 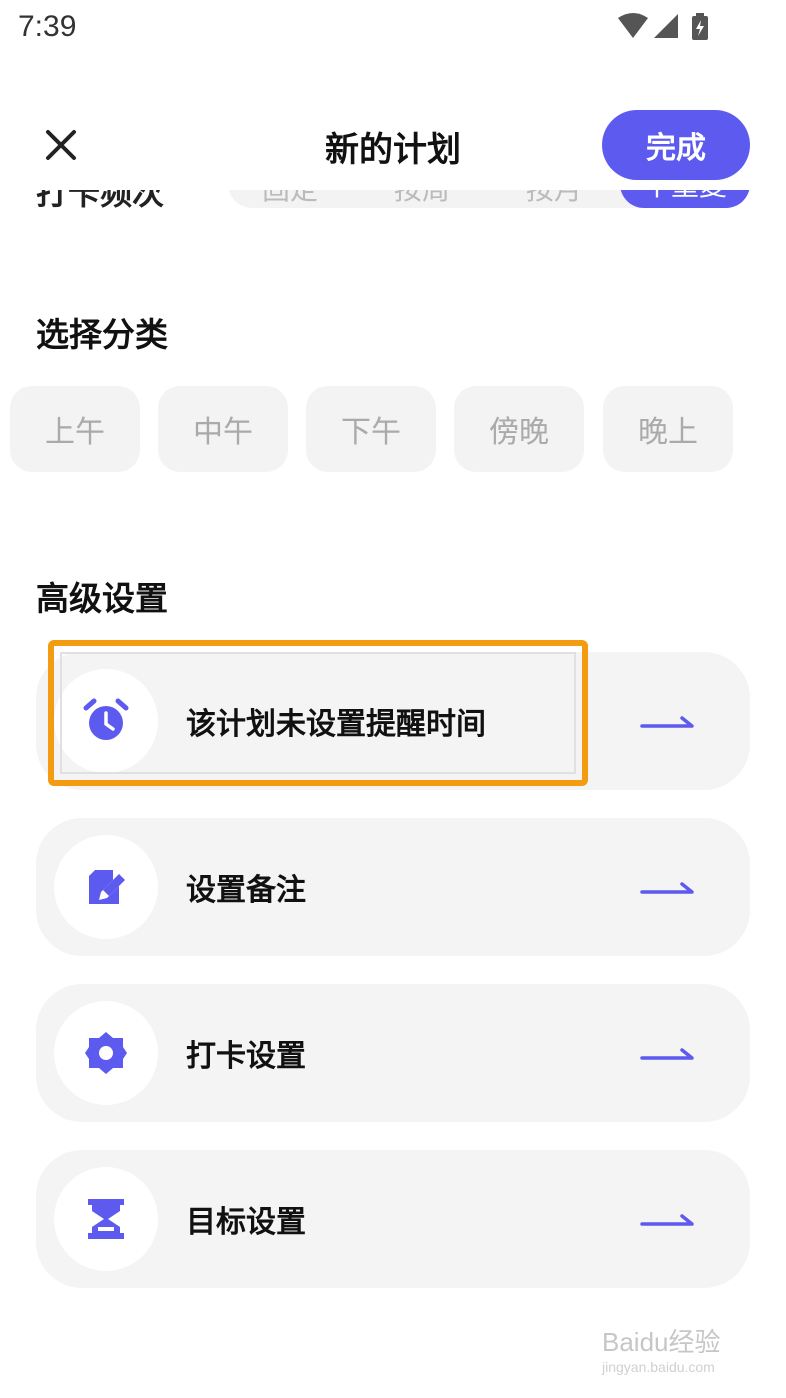 What do you see at coordinates (700, 26) in the screenshot?
I see `battery-charging-icon` at bounding box center [700, 26].